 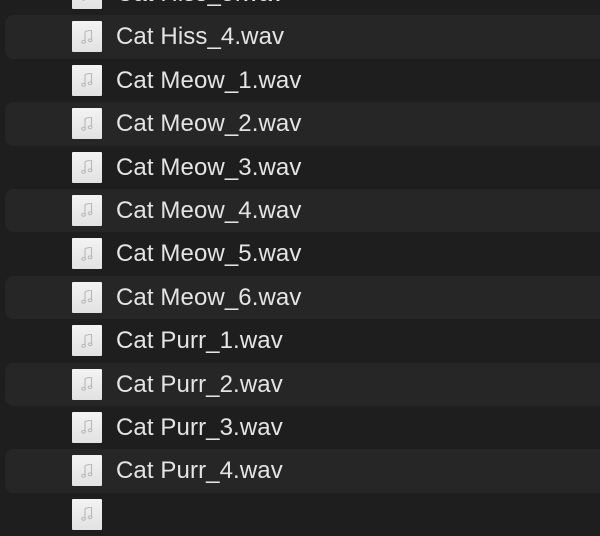 What do you see at coordinates (300, 7) in the screenshot?
I see `list-item: Cat Hiss_3.wav` at bounding box center [300, 7].